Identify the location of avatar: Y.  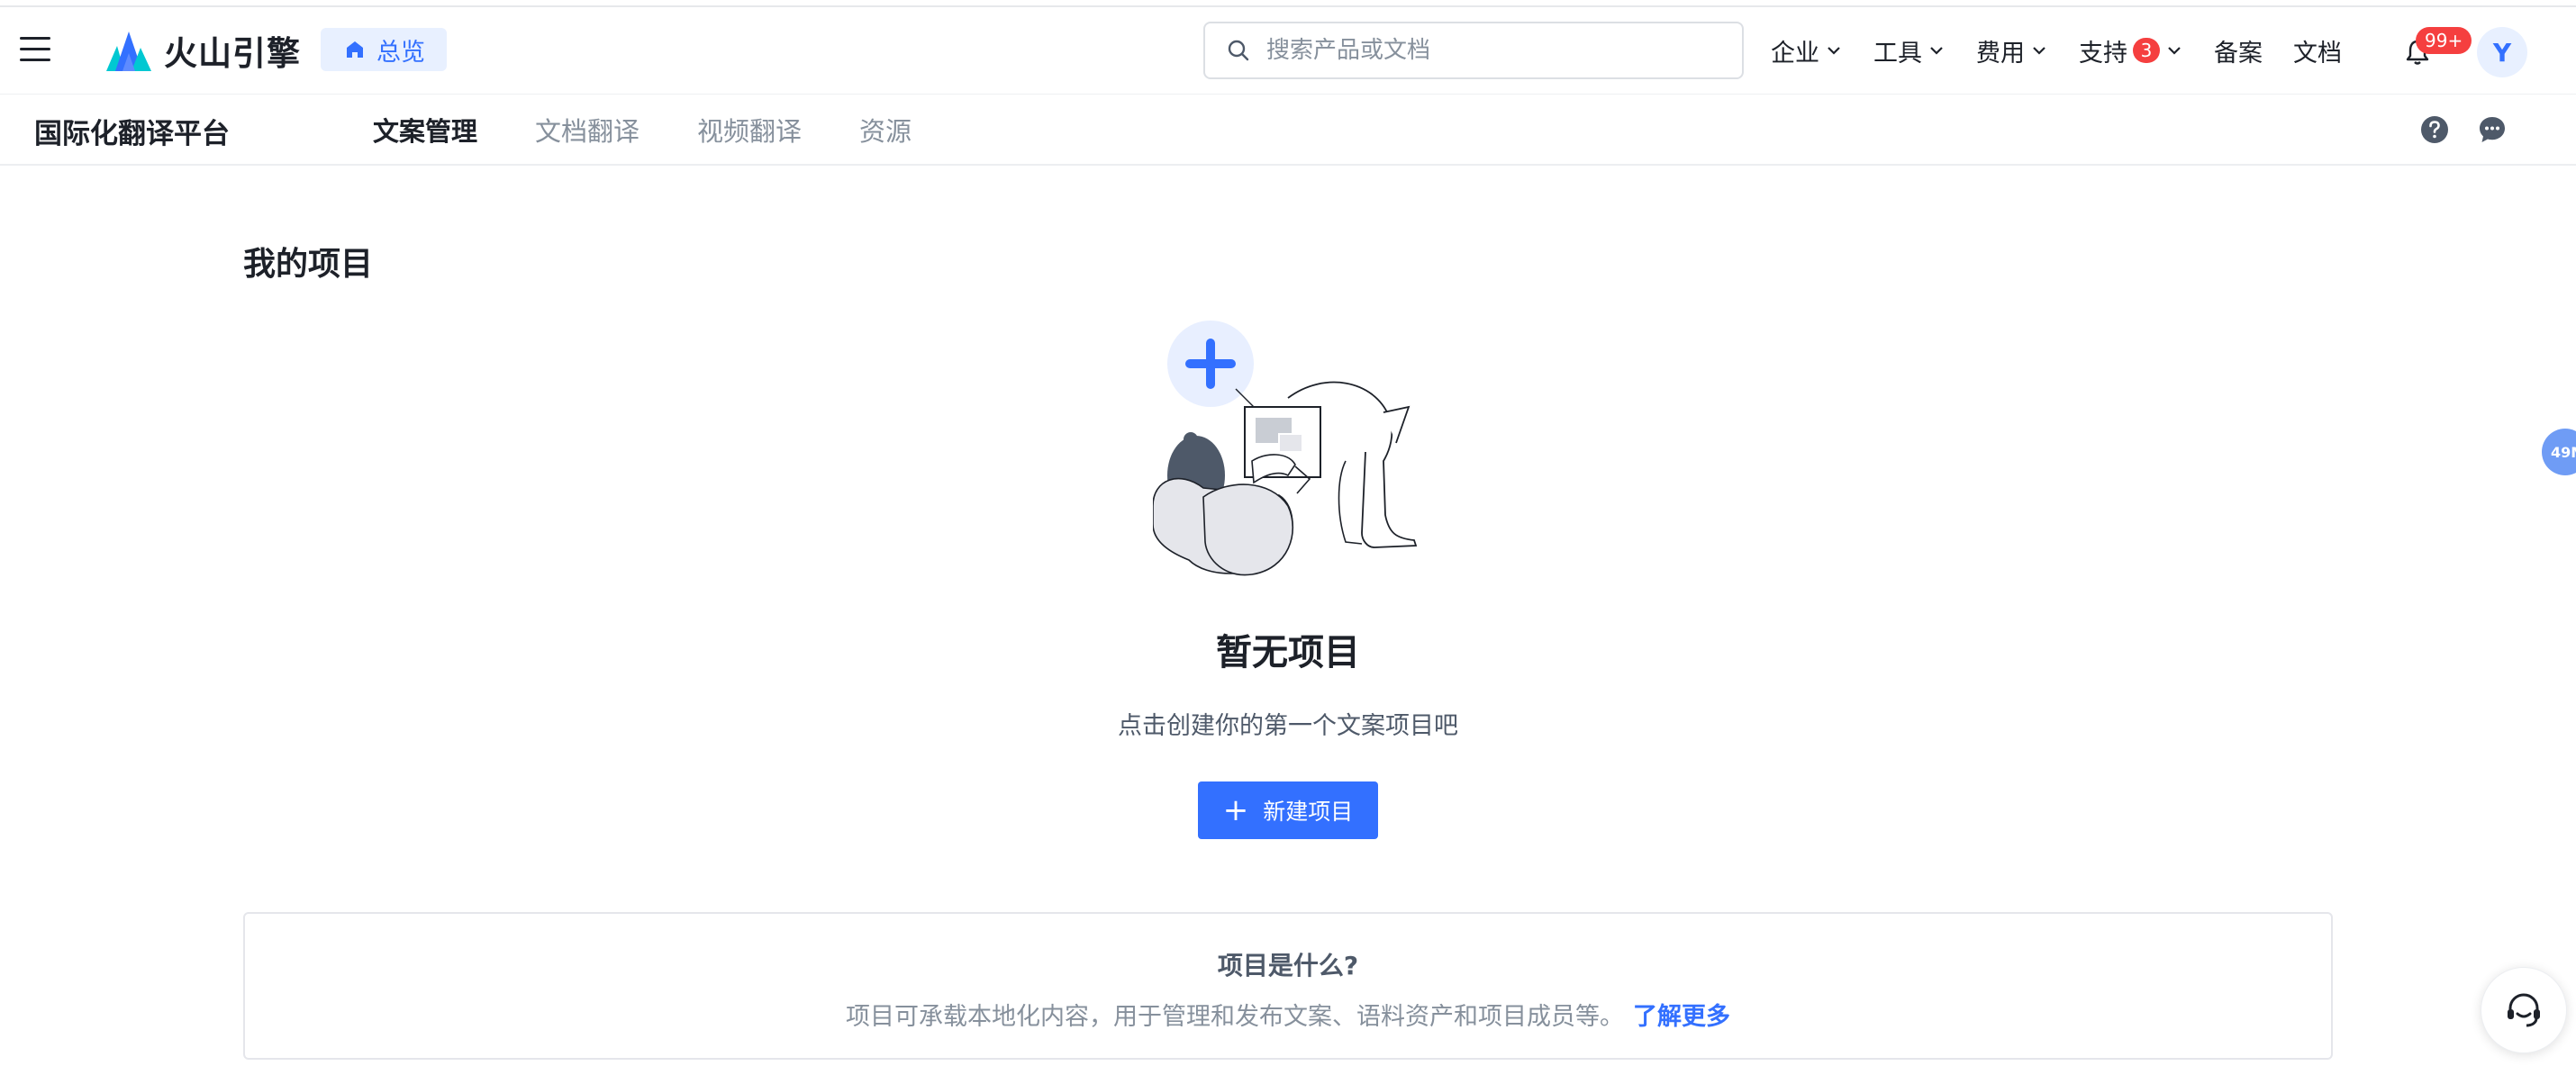
(2502, 52).